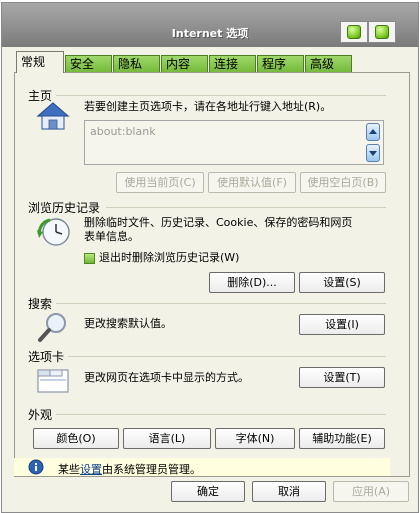  What do you see at coordinates (280, 64) in the screenshot?
I see `tab-programs: 程序` at bounding box center [280, 64].